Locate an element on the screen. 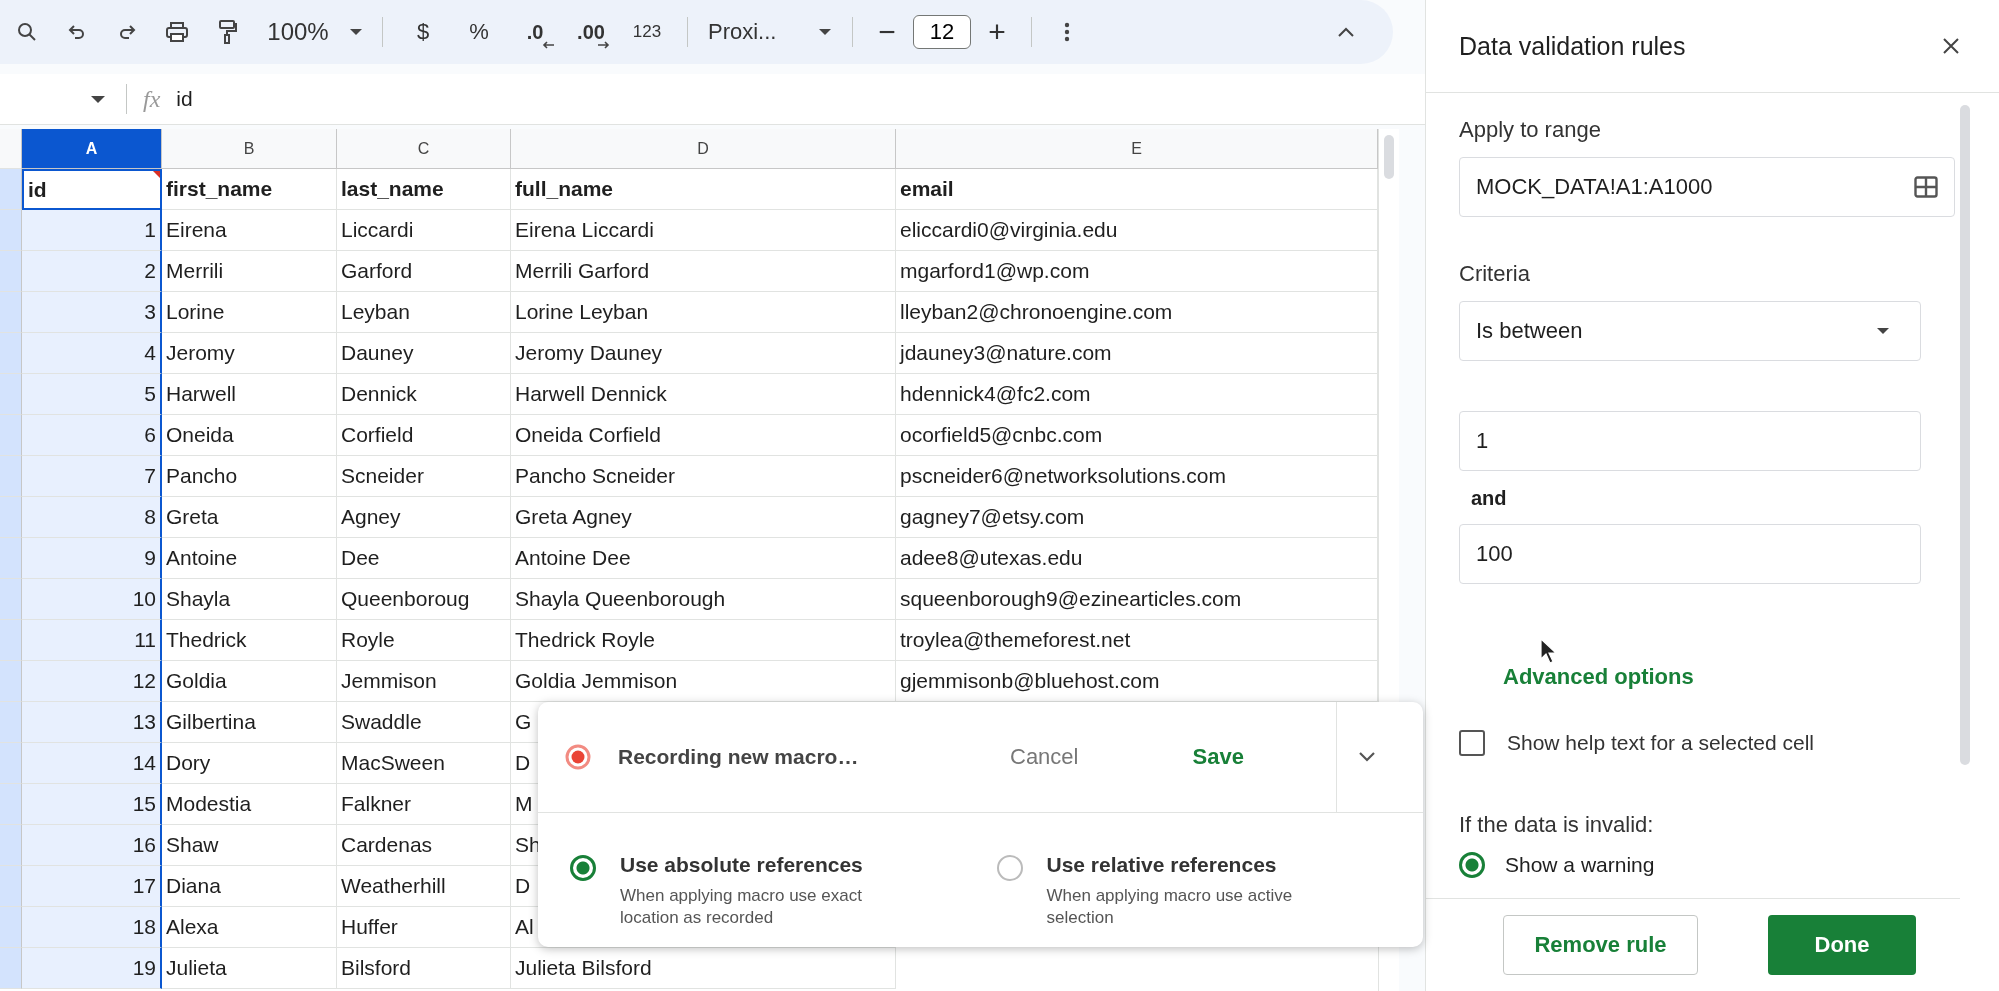 The width and height of the screenshot is (1999, 991). table-cell: Merrili Garford is located at coordinates (703, 271).